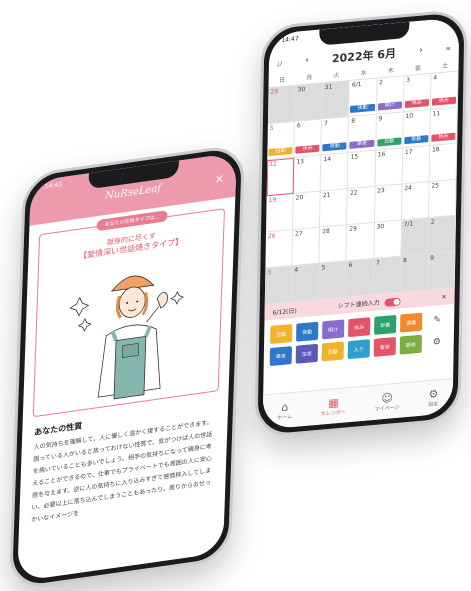  What do you see at coordinates (380, 226) in the screenshot?
I see `day-number: 30` at bounding box center [380, 226].